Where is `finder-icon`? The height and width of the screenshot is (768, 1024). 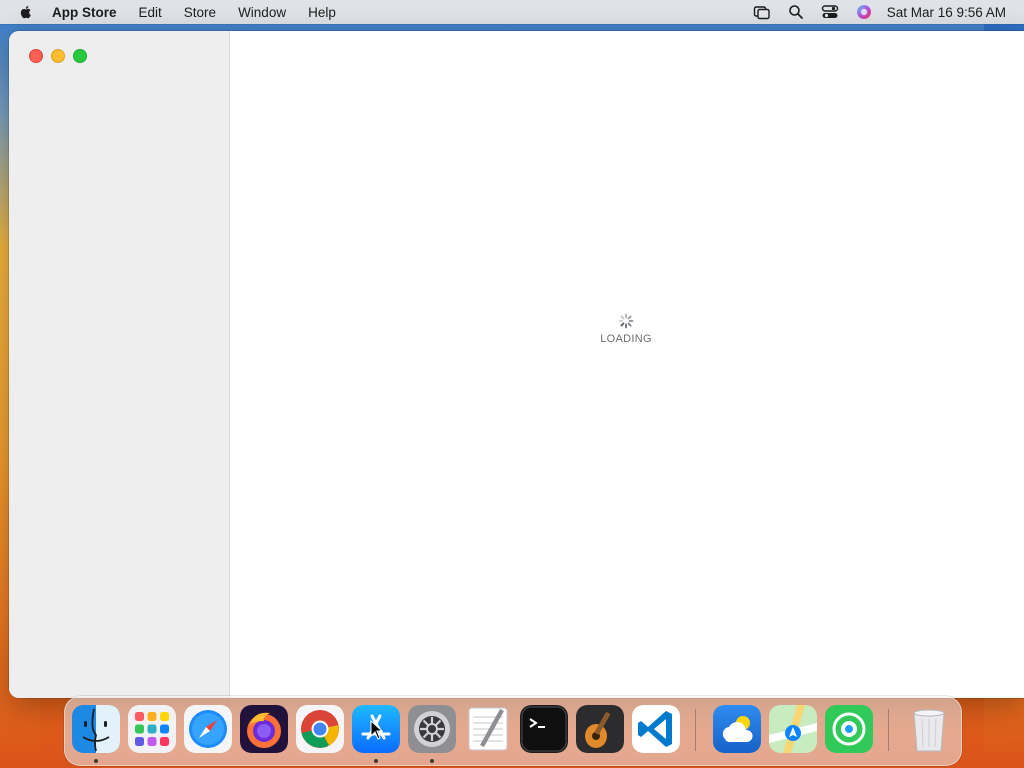 finder-icon is located at coordinates (96, 729).